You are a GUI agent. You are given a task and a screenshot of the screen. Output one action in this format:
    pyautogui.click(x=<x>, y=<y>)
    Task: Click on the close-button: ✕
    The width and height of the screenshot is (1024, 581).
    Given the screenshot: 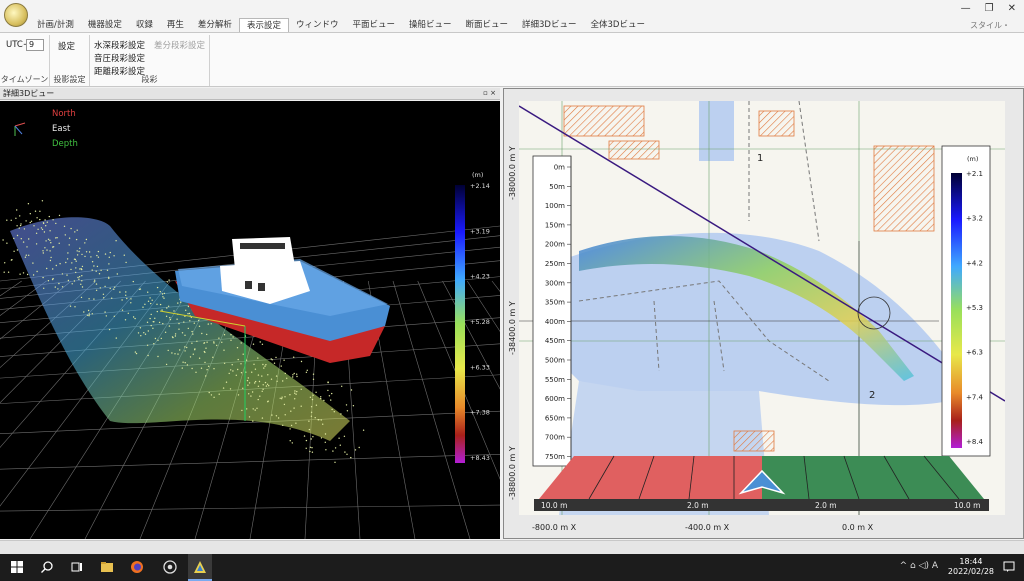 What is the action you would take?
    pyautogui.click(x=1012, y=8)
    